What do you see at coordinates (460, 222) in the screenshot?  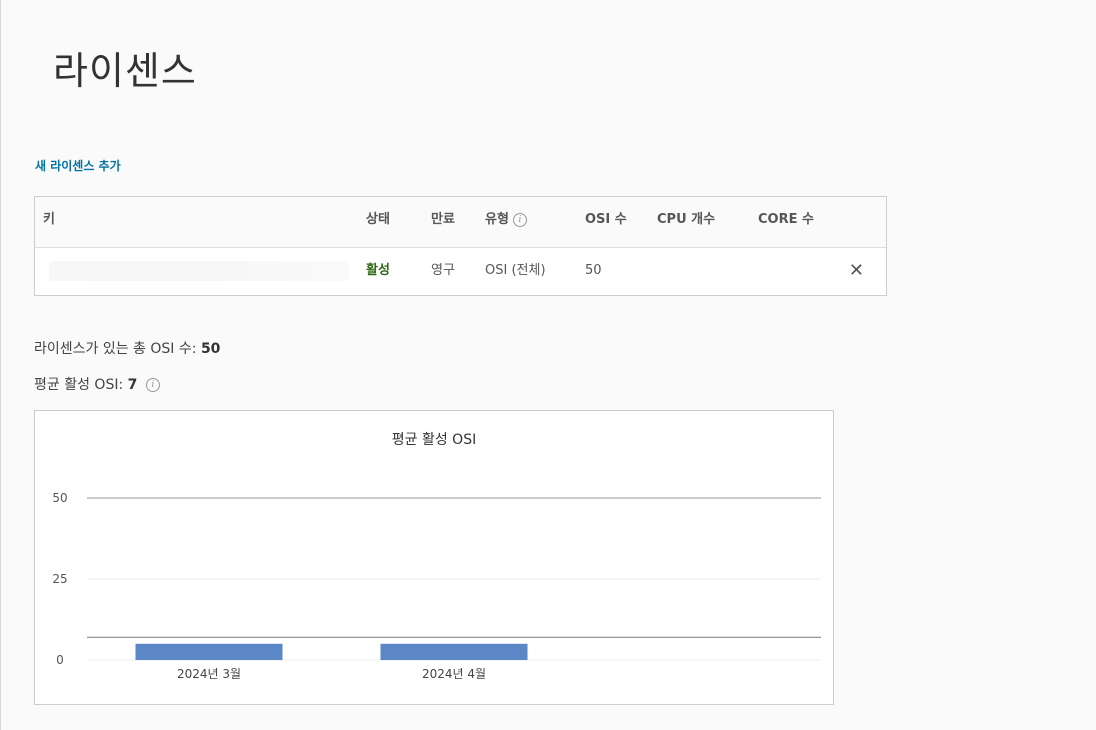 I see `license-table-header: 키 상태 만료 유형 i OSI 수 CPU 개수 CORE 수` at bounding box center [460, 222].